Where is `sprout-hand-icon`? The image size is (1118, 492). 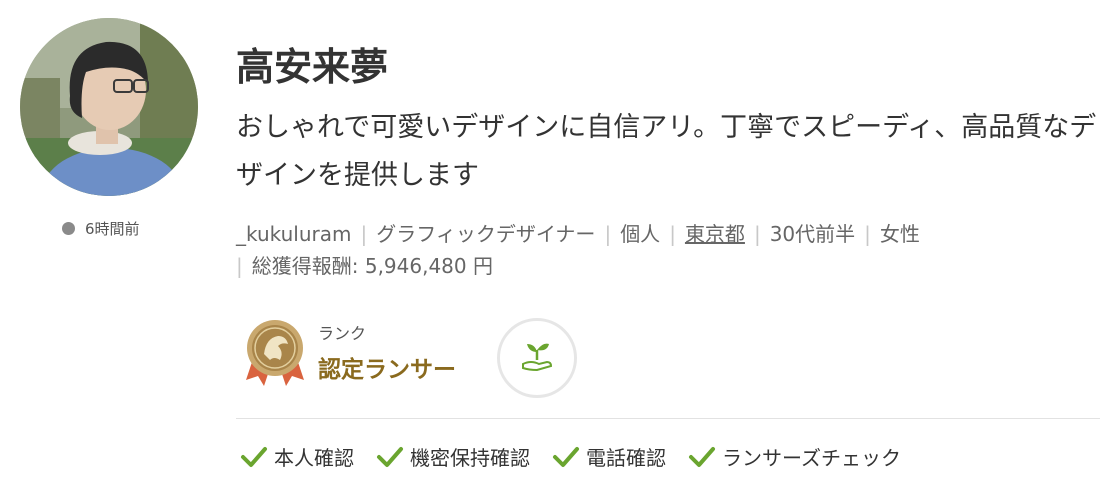
sprout-hand-icon is located at coordinates (537, 357).